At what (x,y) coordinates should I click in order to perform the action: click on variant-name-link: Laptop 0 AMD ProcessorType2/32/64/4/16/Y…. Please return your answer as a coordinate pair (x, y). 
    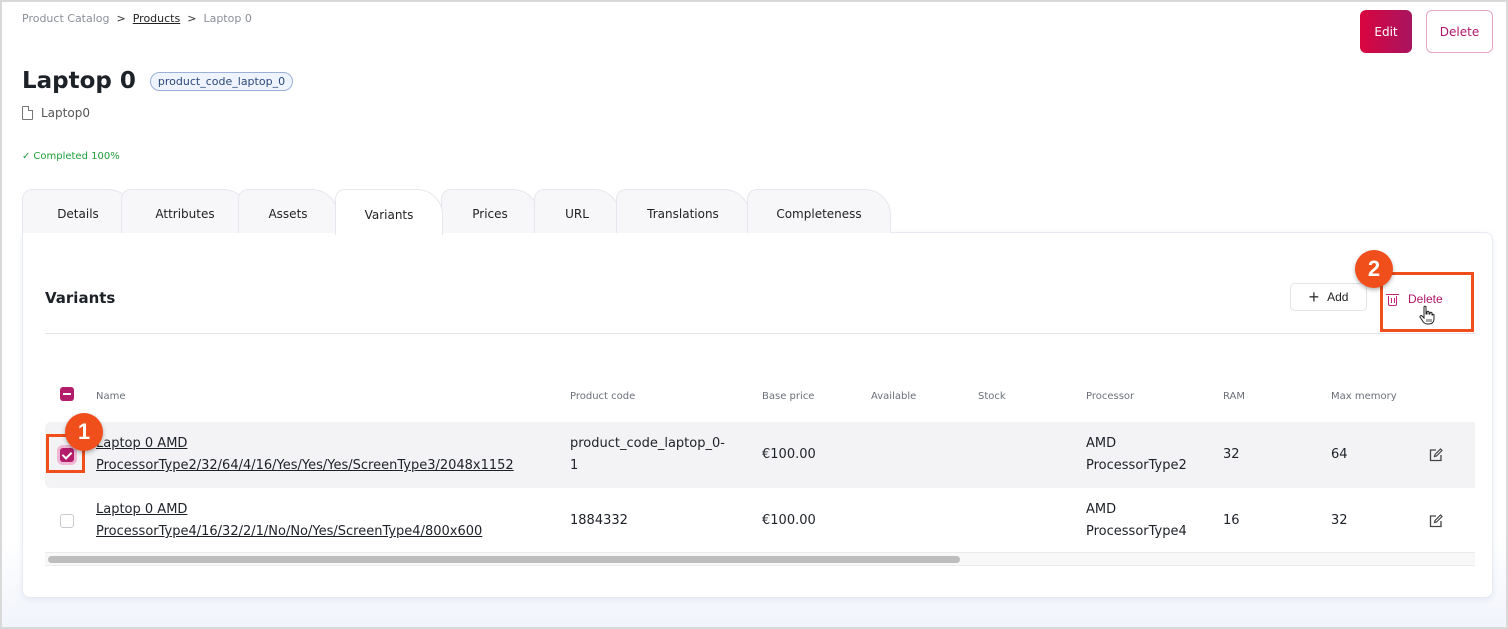
    Looking at the image, I should click on (305, 455).